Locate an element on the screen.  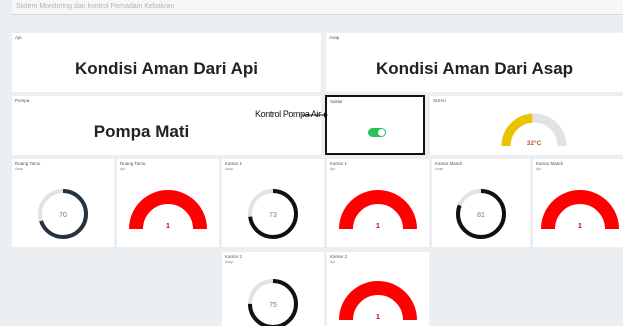
sensor-card: Kamar 2 Api 1 is located at coordinates (378, 289).